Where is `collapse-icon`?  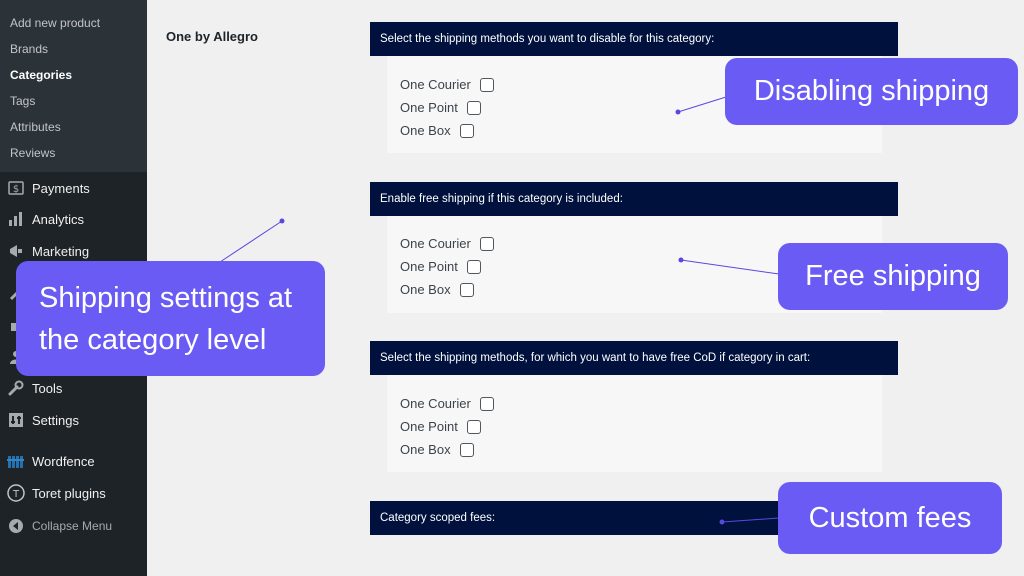
collapse-icon is located at coordinates (16, 526).